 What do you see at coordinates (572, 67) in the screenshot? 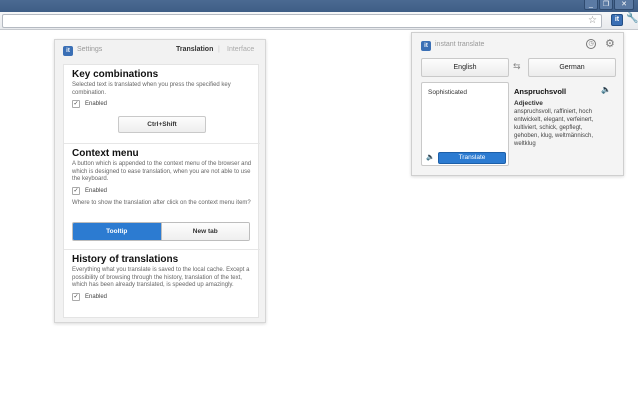
I see `target-language-button: German` at bounding box center [572, 67].